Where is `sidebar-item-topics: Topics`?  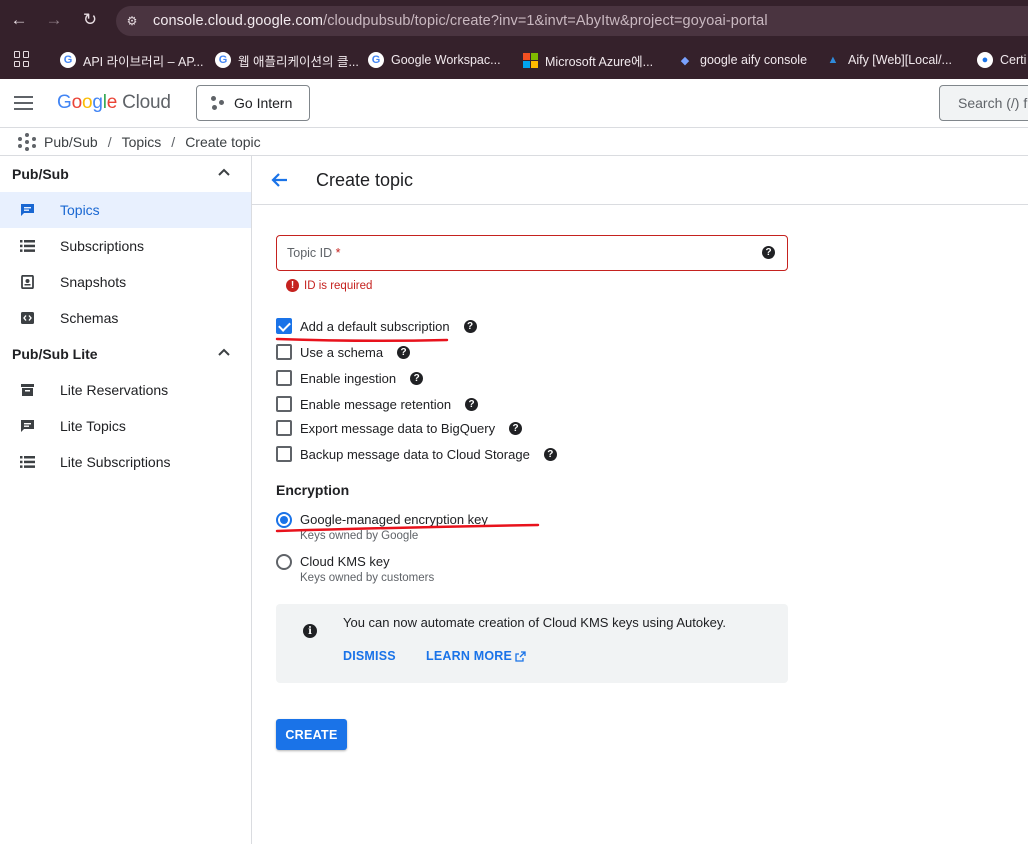
sidebar-item-topics: Topics is located at coordinates (125, 210).